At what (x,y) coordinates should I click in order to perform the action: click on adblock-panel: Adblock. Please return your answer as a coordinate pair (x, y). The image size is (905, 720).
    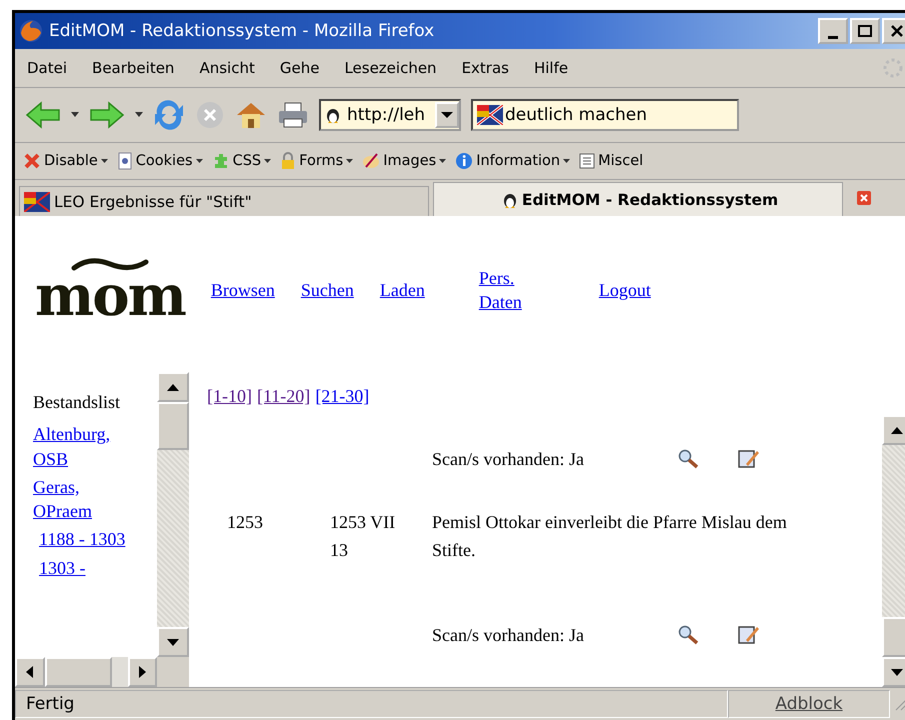
    Looking at the image, I should click on (809, 704).